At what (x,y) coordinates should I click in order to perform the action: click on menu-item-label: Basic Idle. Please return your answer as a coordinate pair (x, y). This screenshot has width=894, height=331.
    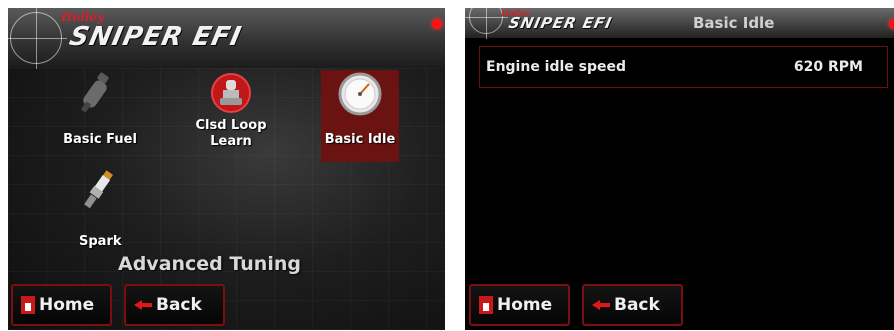
    Looking at the image, I should click on (360, 139).